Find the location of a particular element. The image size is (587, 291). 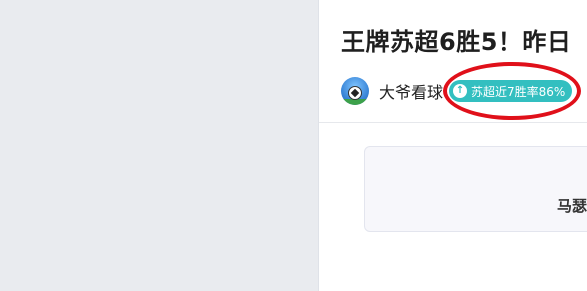

divider is located at coordinates (453, 122).